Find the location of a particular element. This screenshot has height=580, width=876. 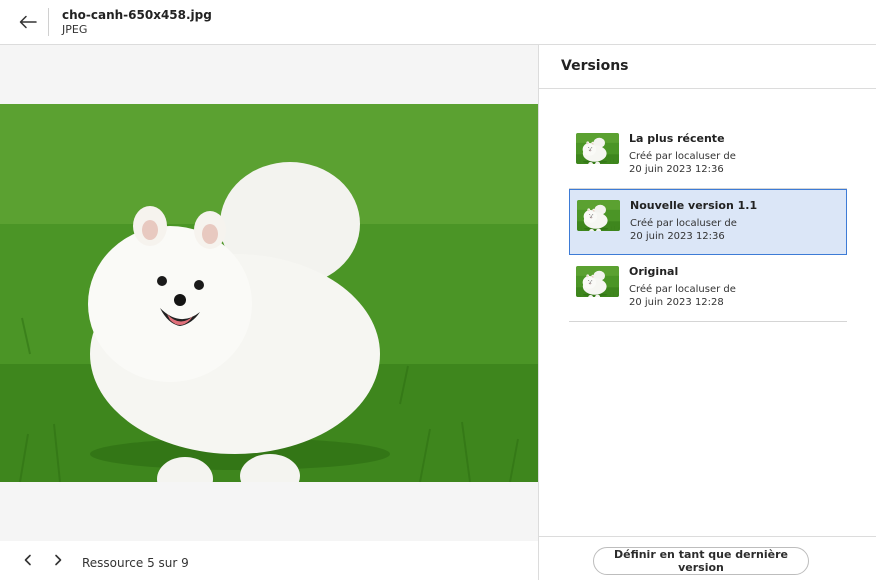

version-date: 20 juin 2023 12:28 is located at coordinates (676, 302).